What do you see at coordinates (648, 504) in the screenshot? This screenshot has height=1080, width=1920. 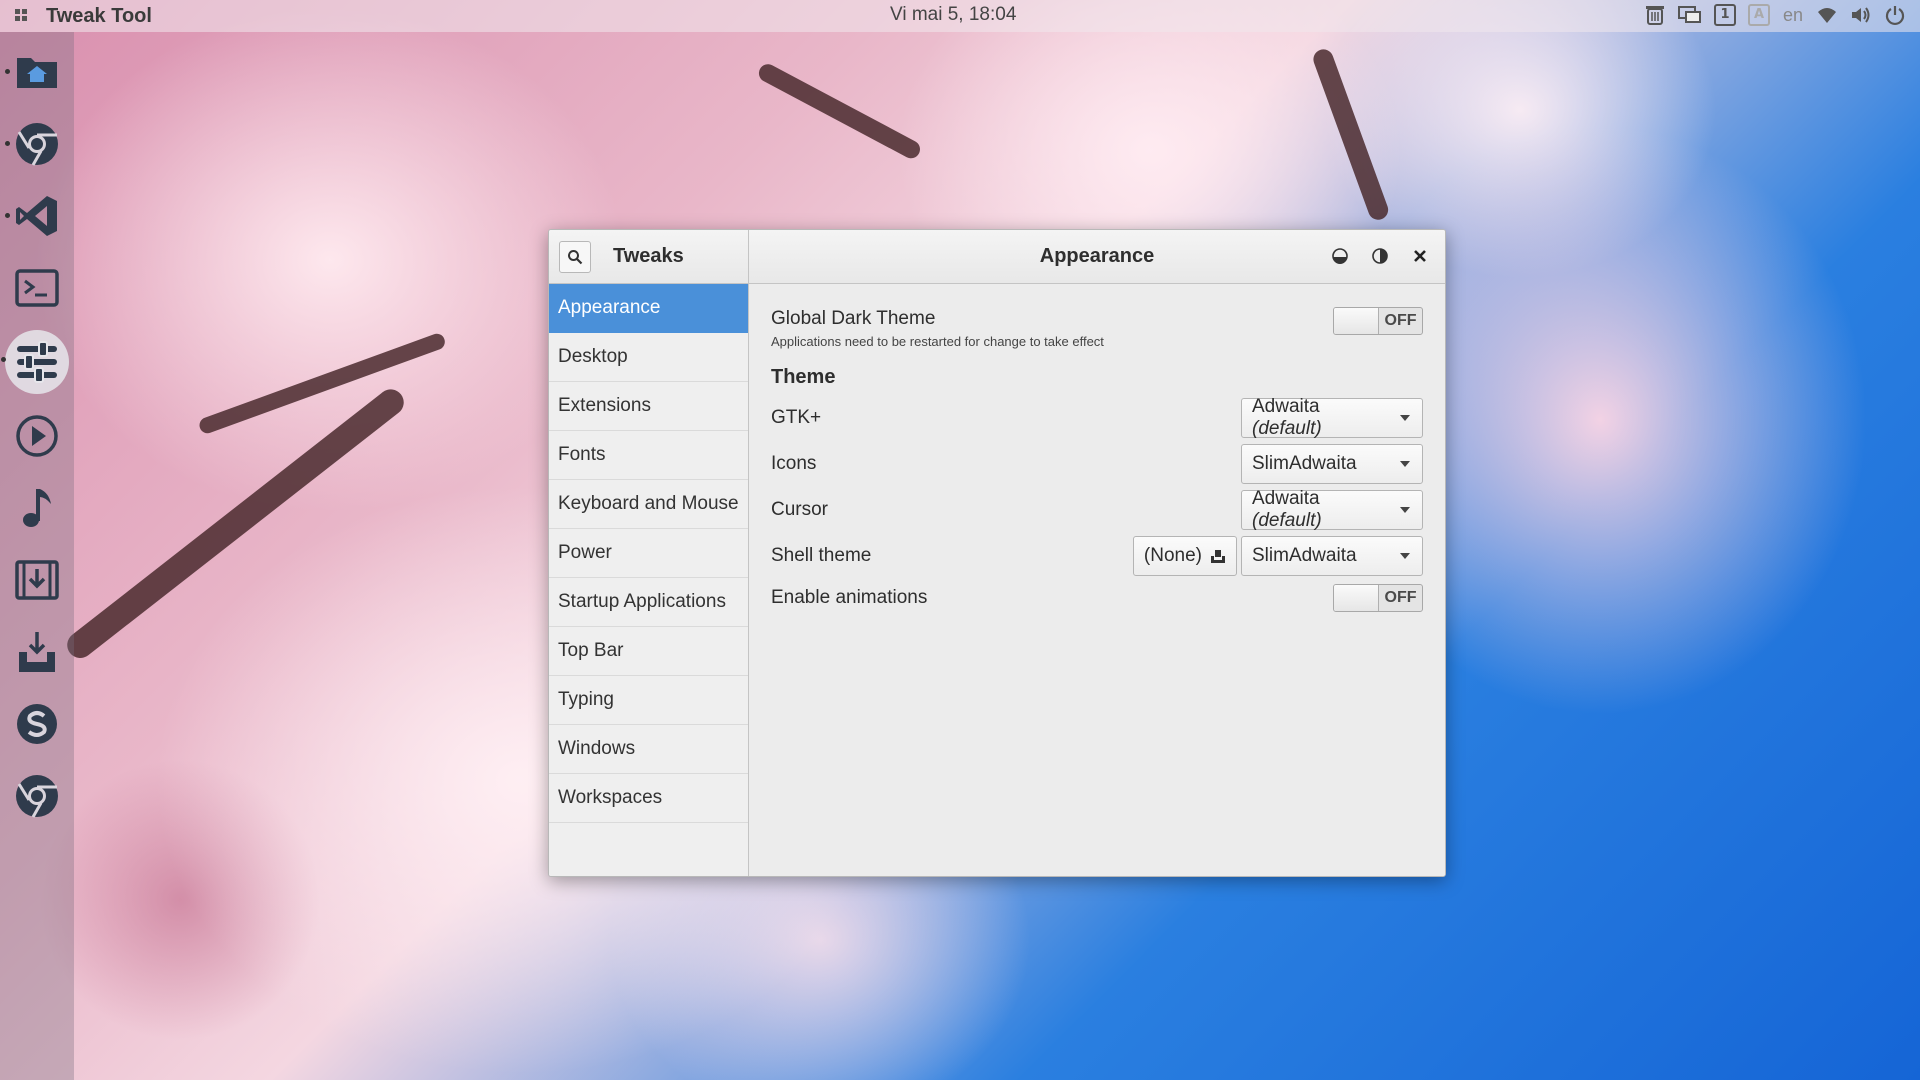 I see `sidebar-item-keyboard-and-mouse: Keyboard and Mouse` at bounding box center [648, 504].